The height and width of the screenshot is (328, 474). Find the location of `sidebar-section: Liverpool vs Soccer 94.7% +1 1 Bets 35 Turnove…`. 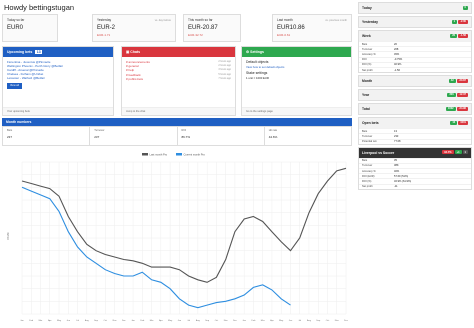

sidebar-section: Liverpool vs Soccer 94.7% +1 1 Bets 35 Turnove… is located at coordinates (415, 168).